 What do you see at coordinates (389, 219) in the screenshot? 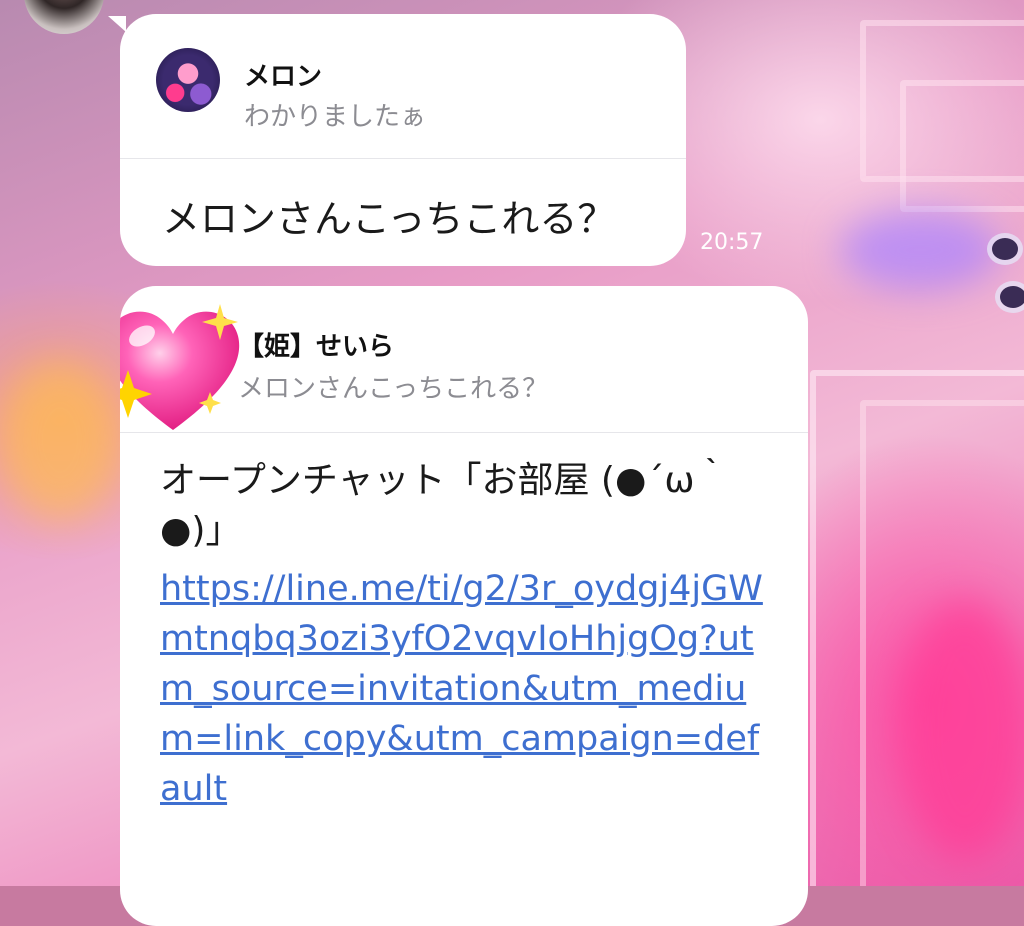
I see `message-text: メロンさんこっちこれる？` at bounding box center [389, 219].